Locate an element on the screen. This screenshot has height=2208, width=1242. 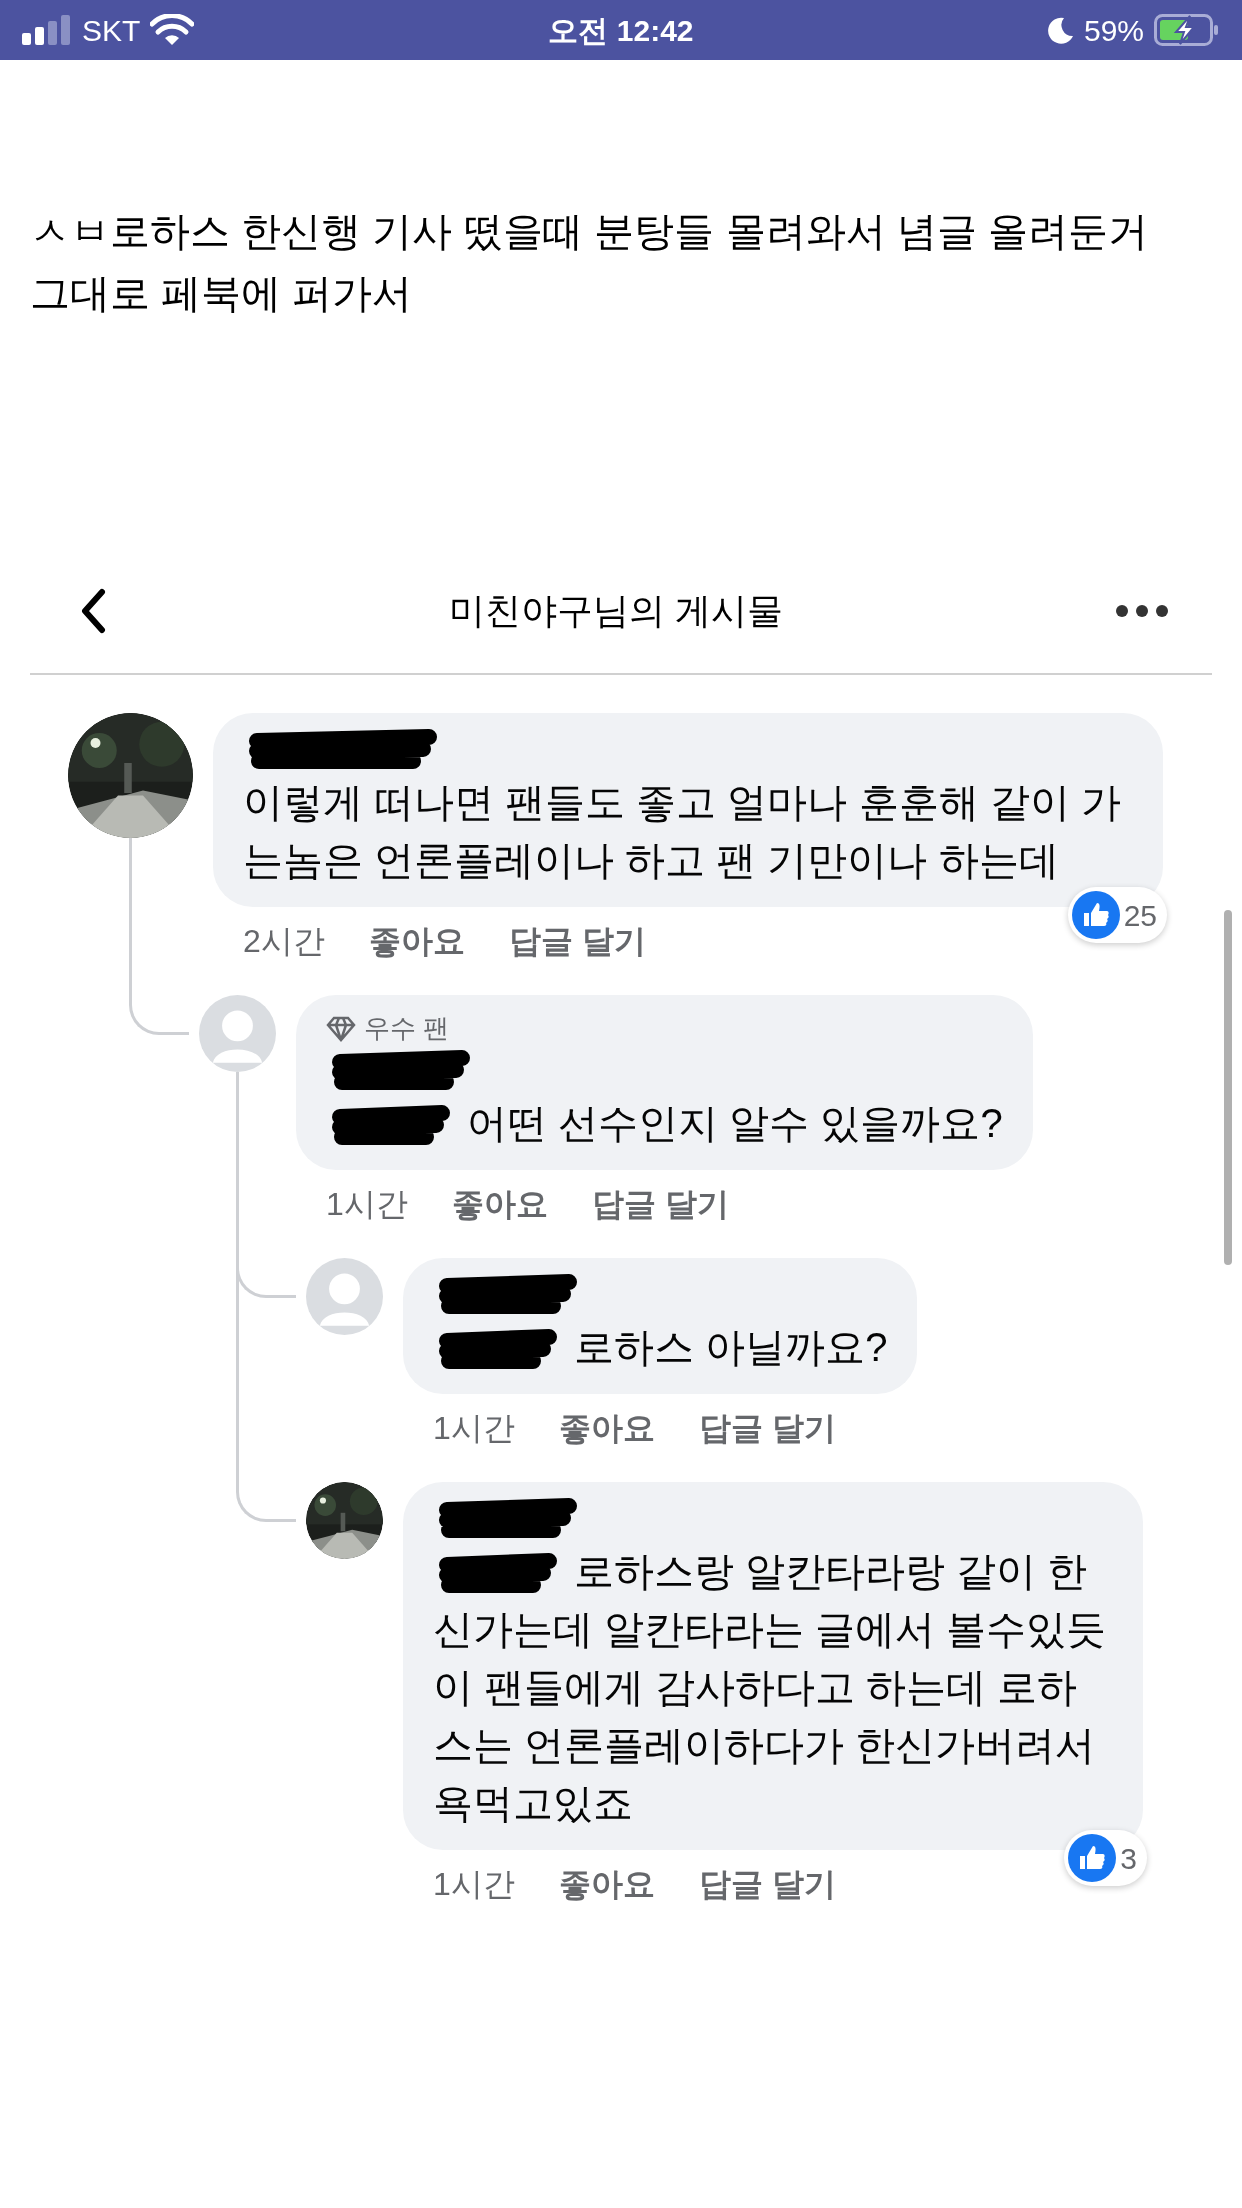
comment-text: 로하스랑 알칸타라랑 같이 한신가는데 알칸타라는 글에서 볼수있듯이 팬들에게 감사하다고 하는데 로하스는 언론플레이하다가 한신가버려서 욕먹고있죠 is located at coordinates (770, 1687).